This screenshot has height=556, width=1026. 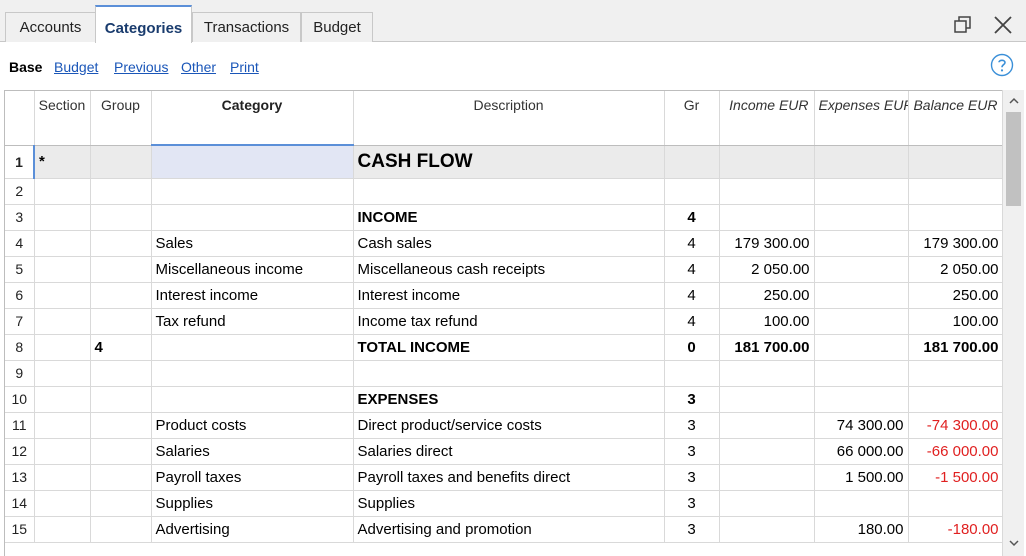 I want to click on balance-cell: 100.00, so click(x=955, y=321).